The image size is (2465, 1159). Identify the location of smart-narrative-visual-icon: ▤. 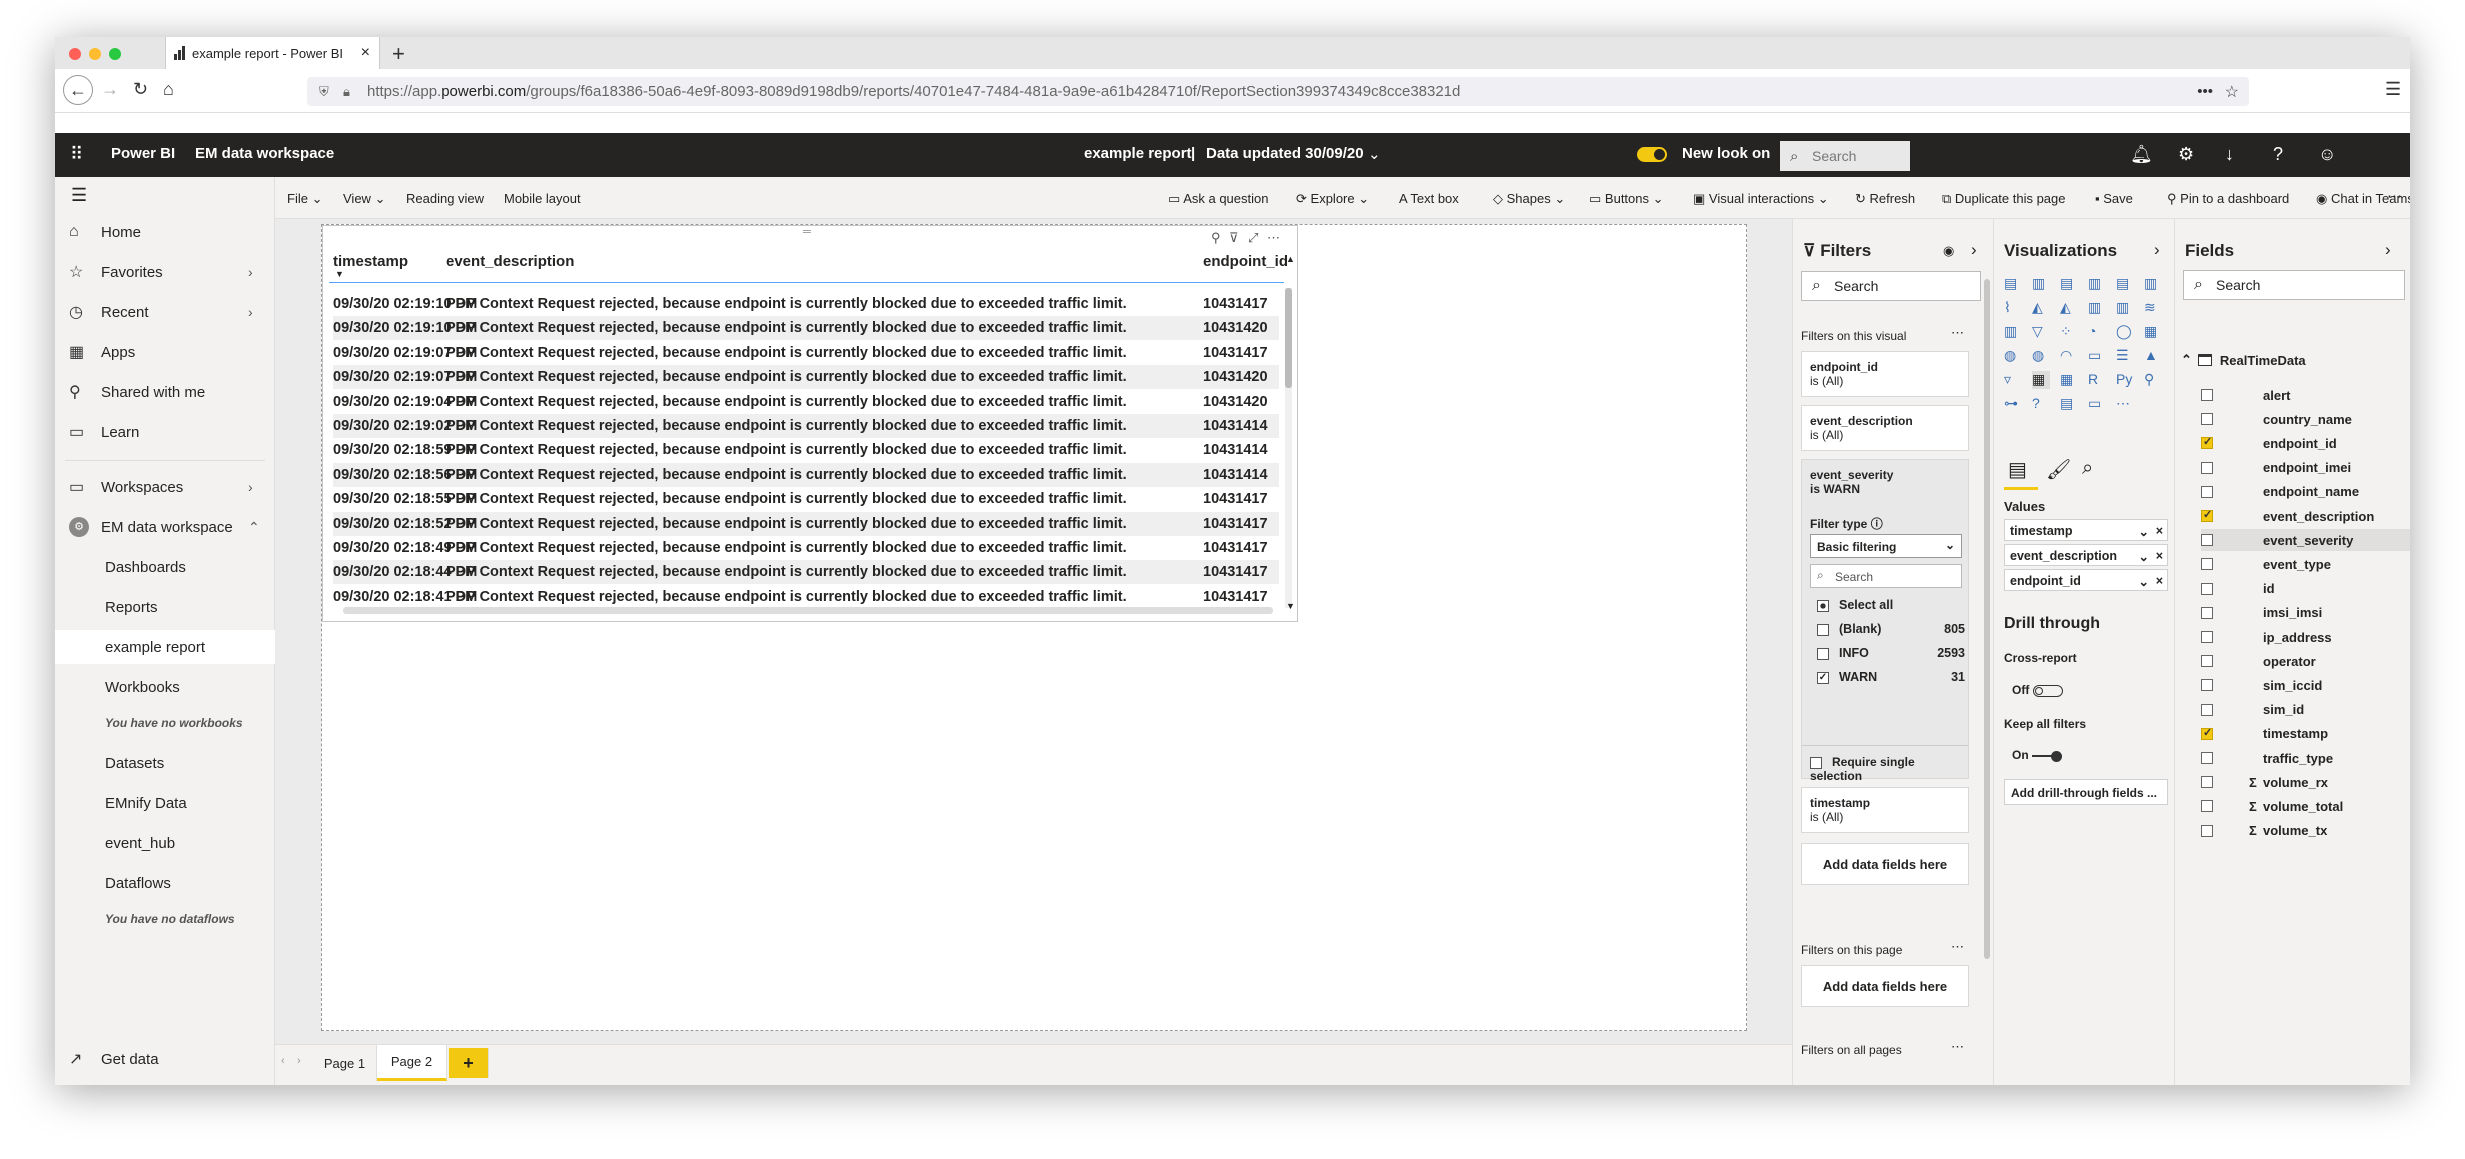
(2069, 404).